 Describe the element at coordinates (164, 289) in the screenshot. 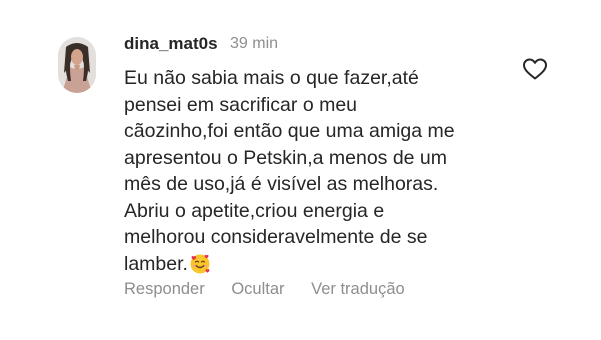

I see `reply-button: Responder` at that location.